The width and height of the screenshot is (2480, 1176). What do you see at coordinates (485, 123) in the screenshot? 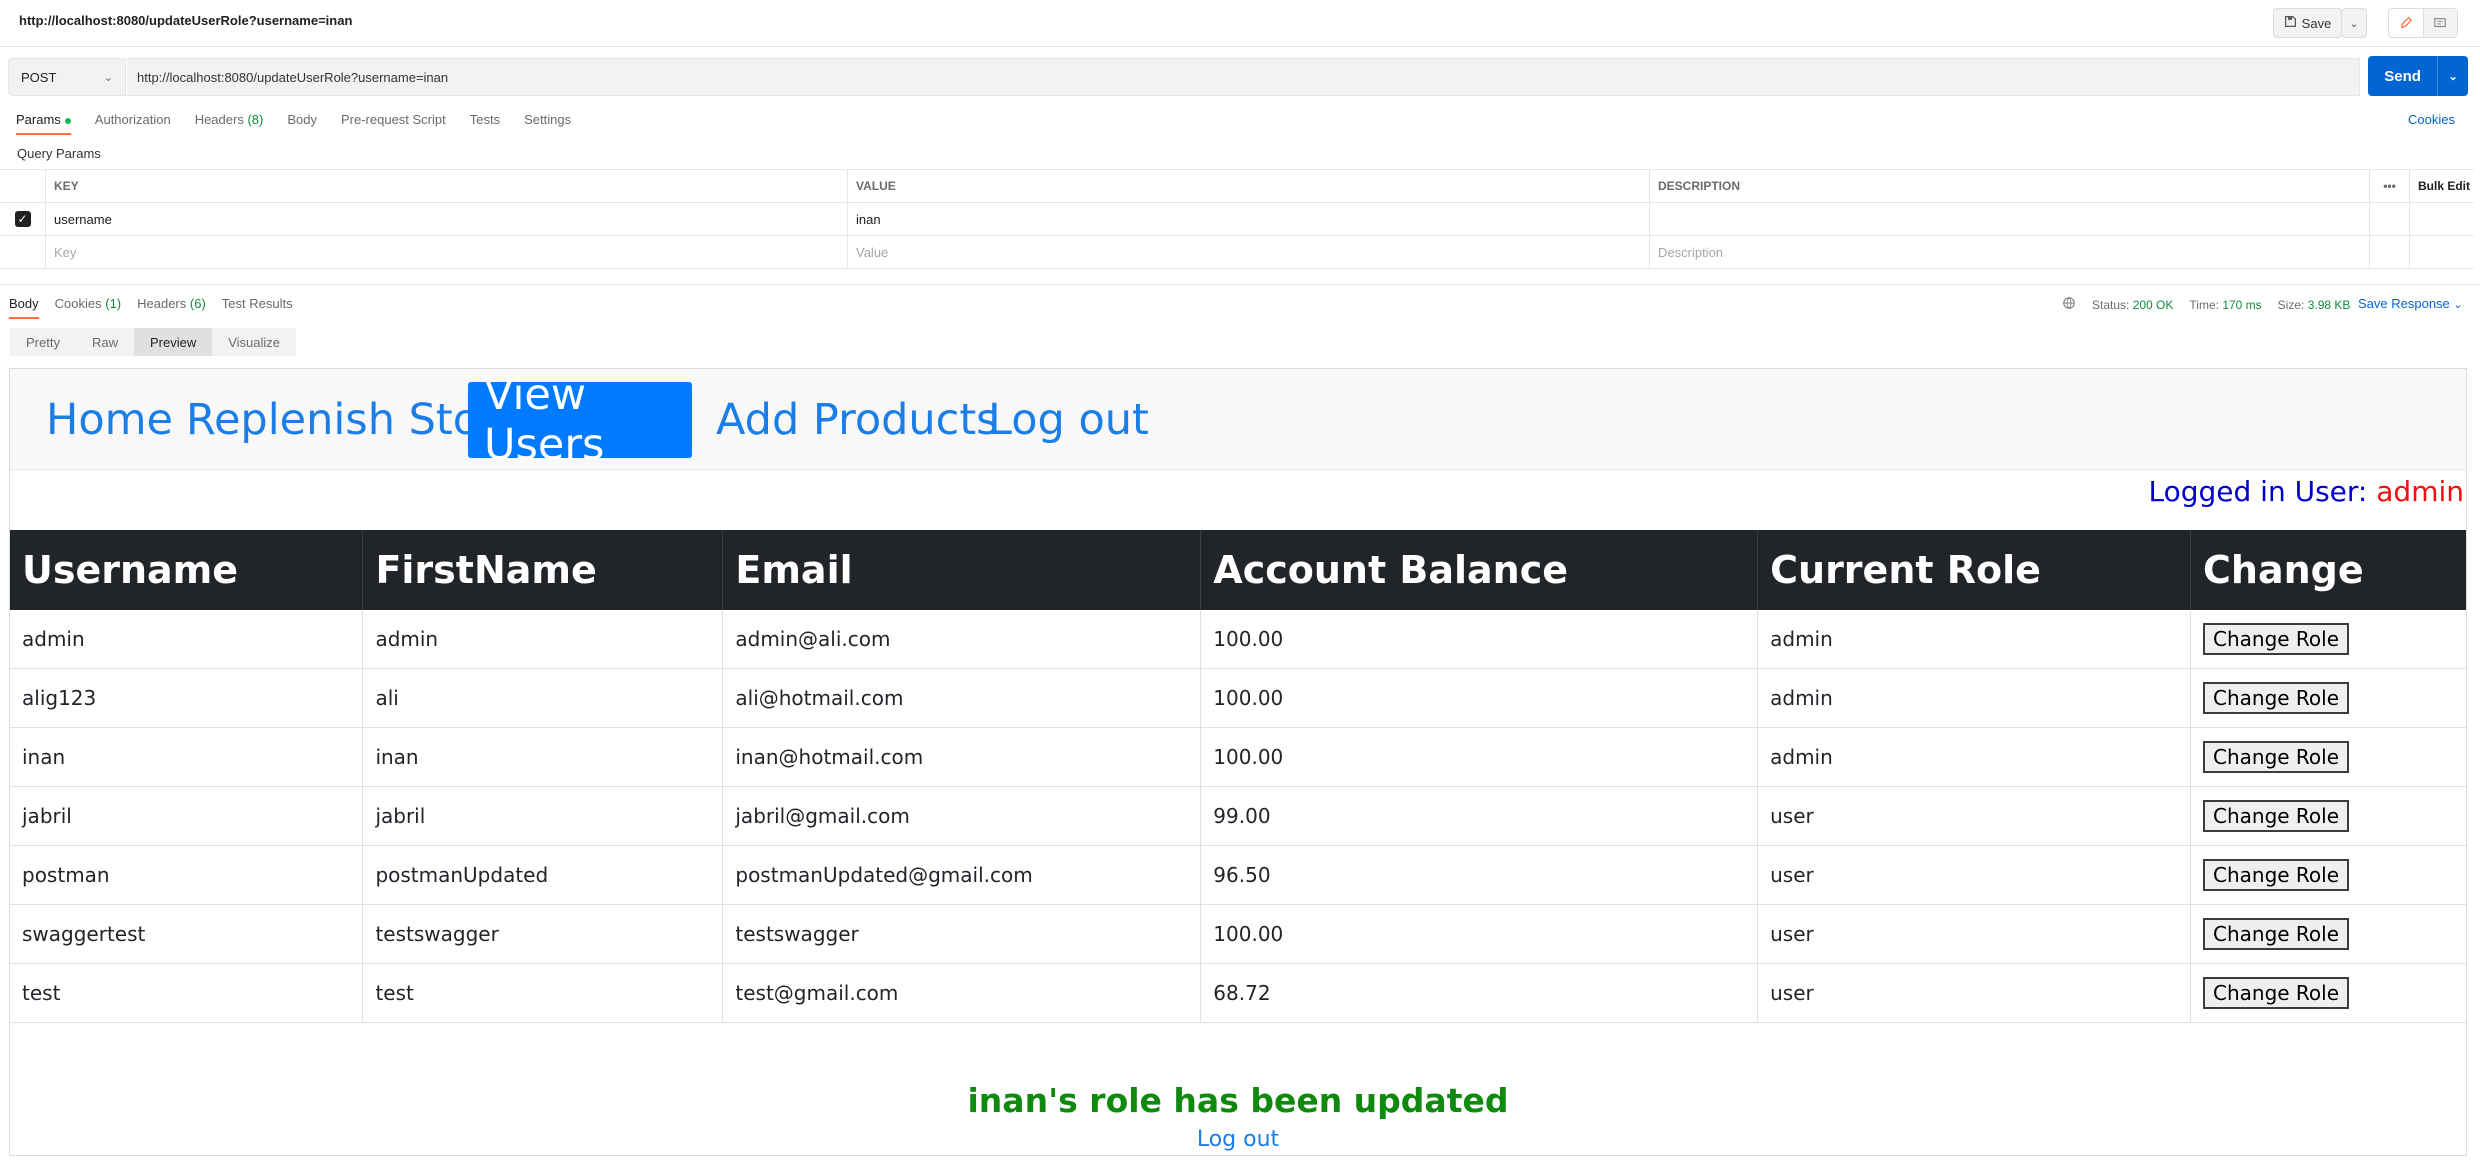
I see `tab-tests: Tests` at bounding box center [485, 123].